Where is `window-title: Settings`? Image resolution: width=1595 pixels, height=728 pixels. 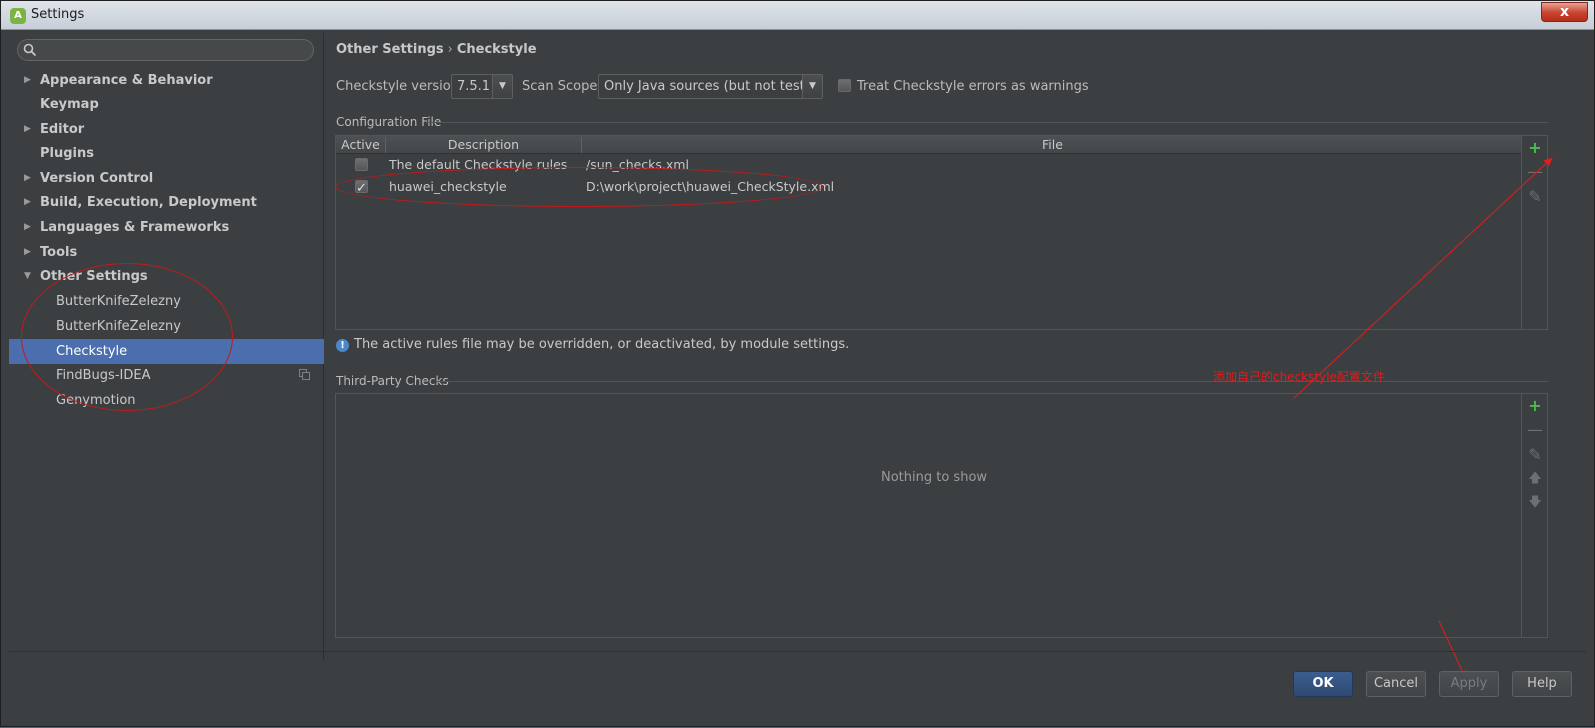
window-title: Settings is located at coordinates (58, 14).